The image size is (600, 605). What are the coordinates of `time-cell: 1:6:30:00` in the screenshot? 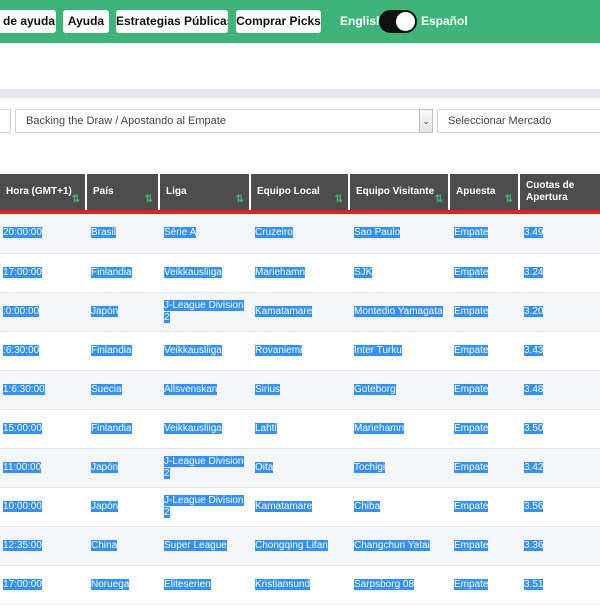 It's located at (43, 390).